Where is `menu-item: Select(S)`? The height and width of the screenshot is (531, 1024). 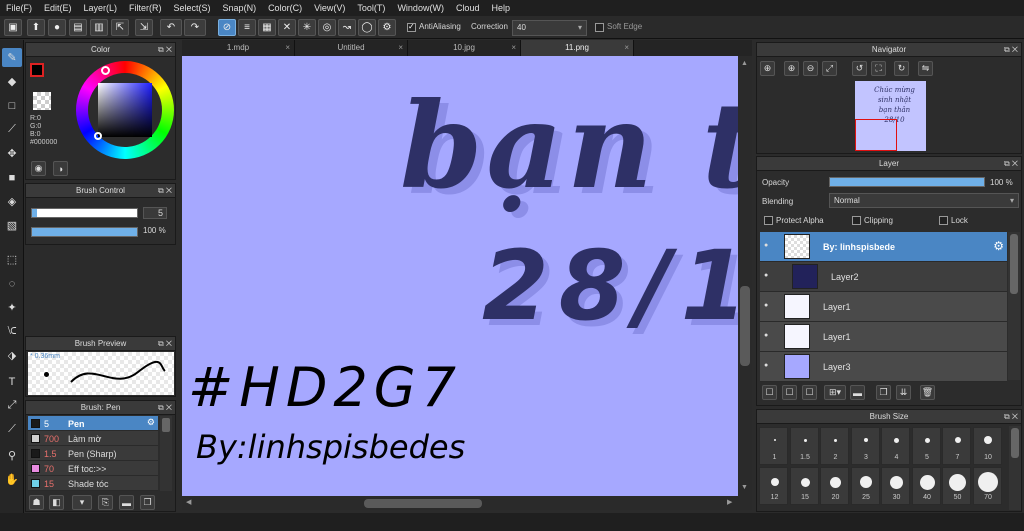
menu-item: Select(S) is located at coordinates (192, 8).